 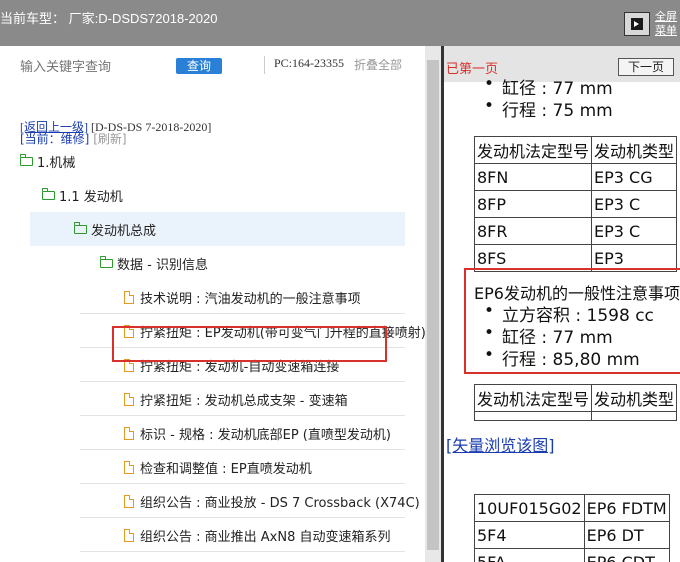 What do you see at coordinates (529, 508) in the screenshot?
I see `table-cell: 10UF015G02` at bounding box center [529, 508].